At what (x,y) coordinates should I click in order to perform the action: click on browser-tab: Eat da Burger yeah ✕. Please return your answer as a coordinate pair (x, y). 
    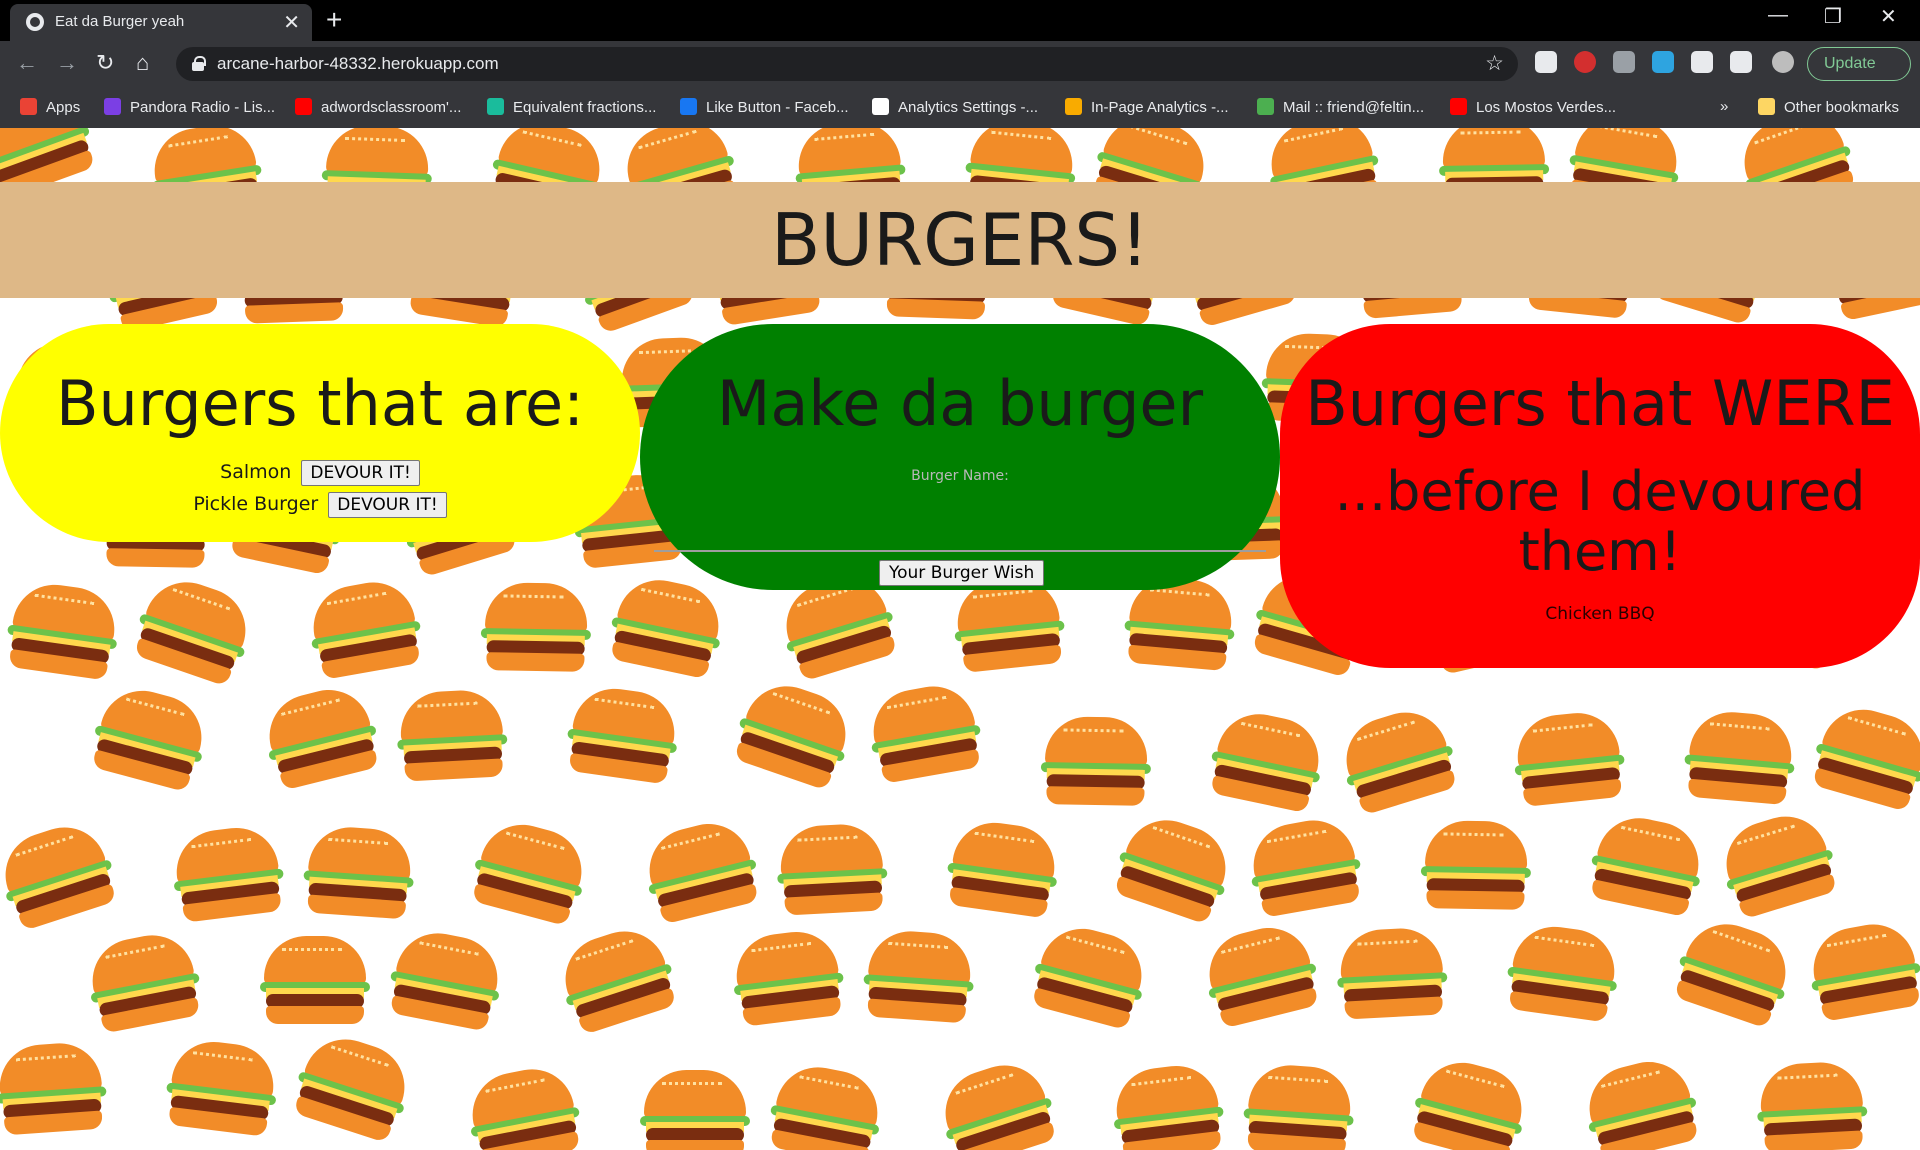
    Looking at the image, I should click on (161, 22).